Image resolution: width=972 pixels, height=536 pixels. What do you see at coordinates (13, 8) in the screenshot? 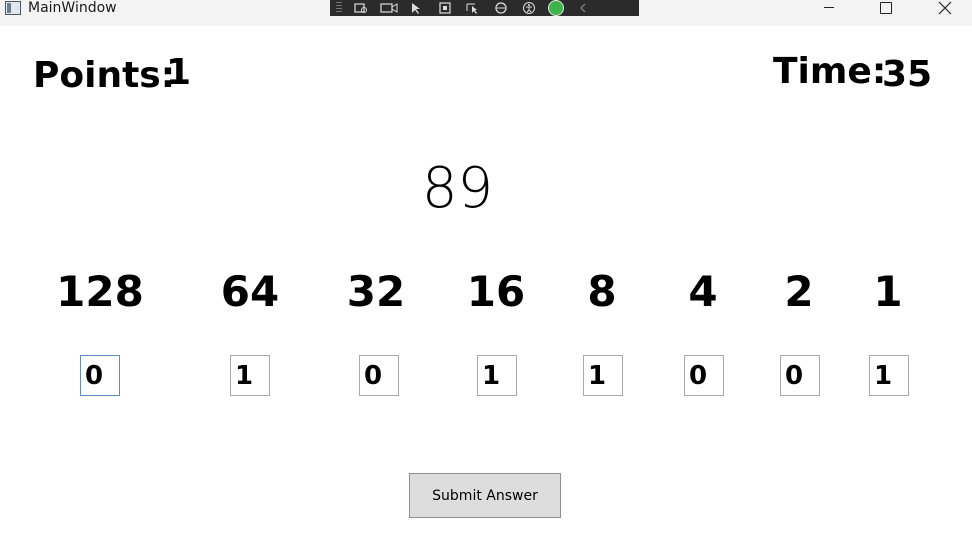
I see `app-icon` at bounding box center [13, 8].